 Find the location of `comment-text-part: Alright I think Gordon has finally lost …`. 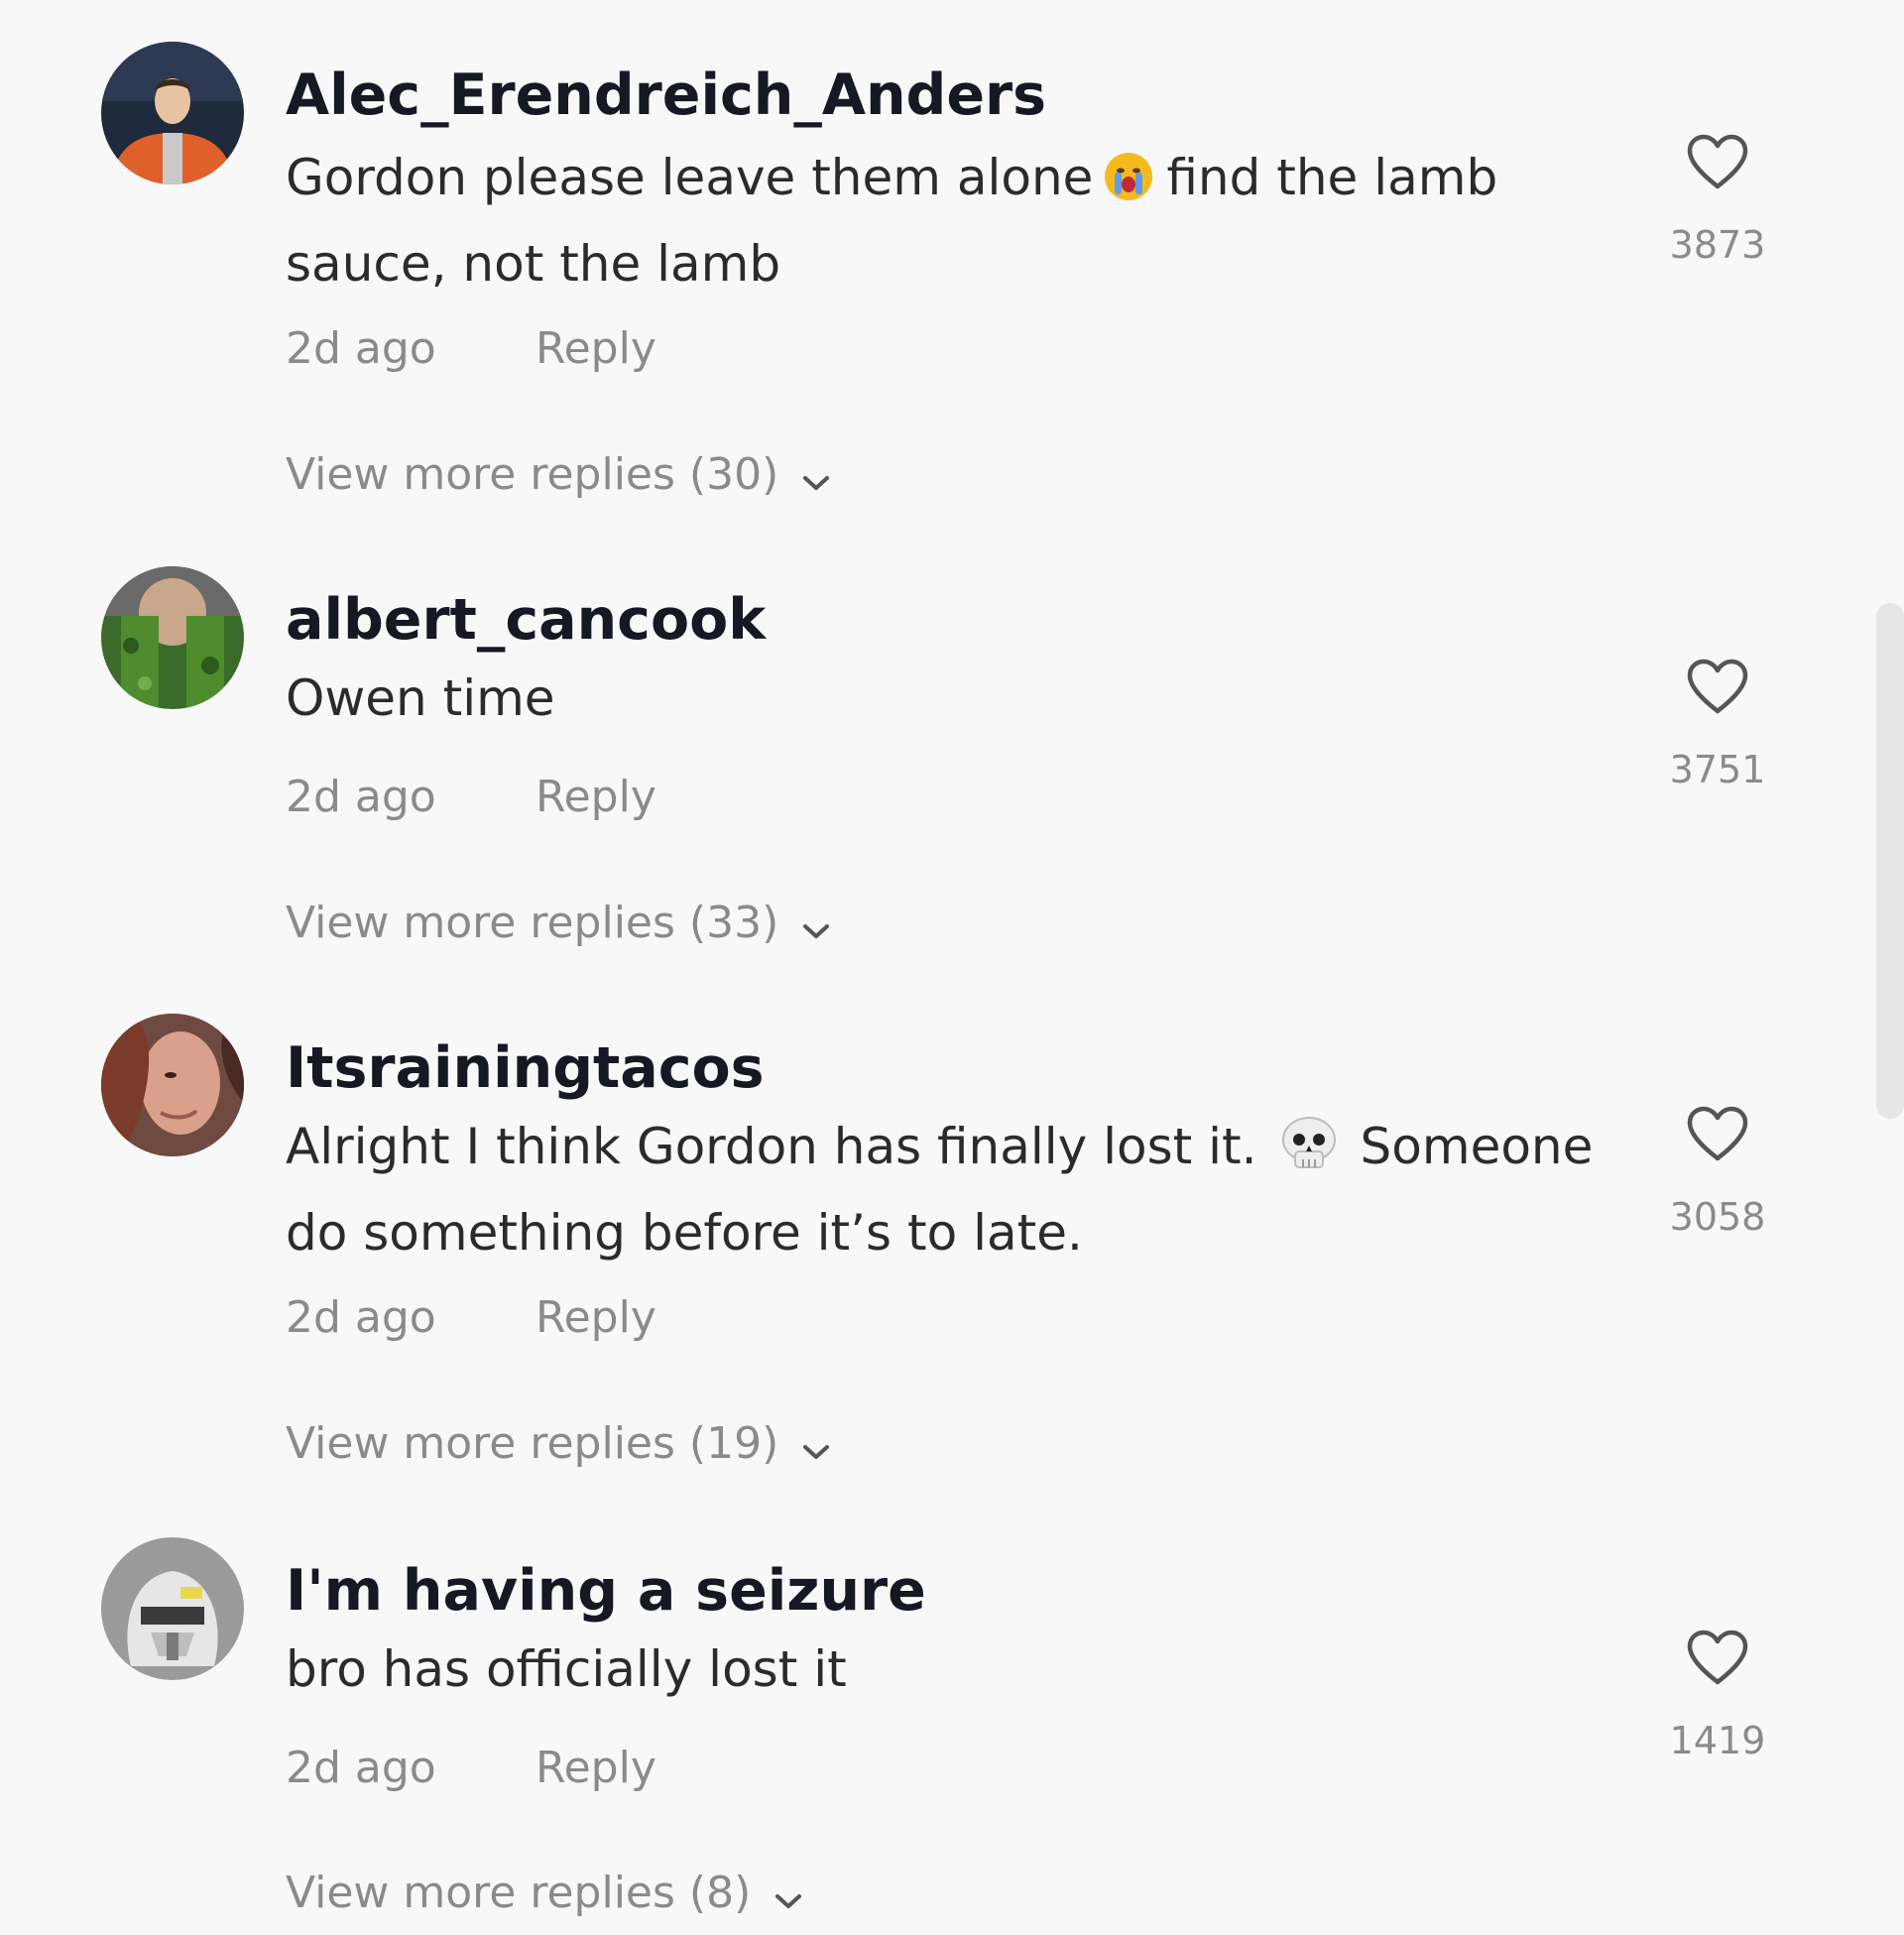

comment-text-part: Alright I think Gordon has finally lost … is located at coordinates (771, 1146).